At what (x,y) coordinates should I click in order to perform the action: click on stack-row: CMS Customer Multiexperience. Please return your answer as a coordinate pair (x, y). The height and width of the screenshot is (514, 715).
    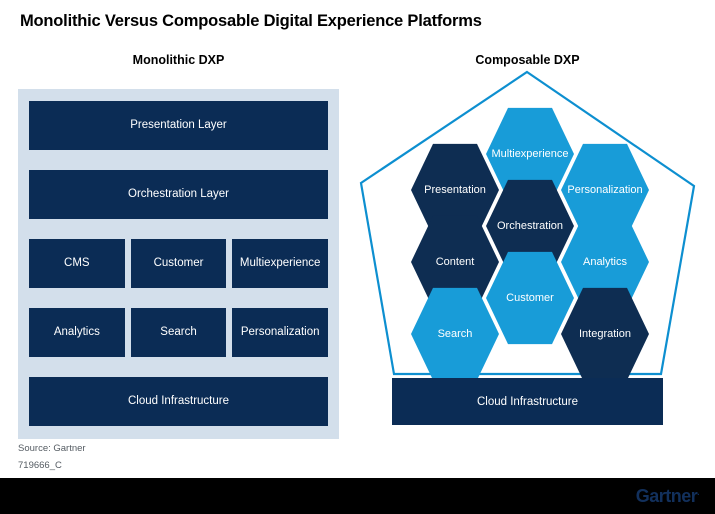
    Looking at the image, I should click on (179, 263).